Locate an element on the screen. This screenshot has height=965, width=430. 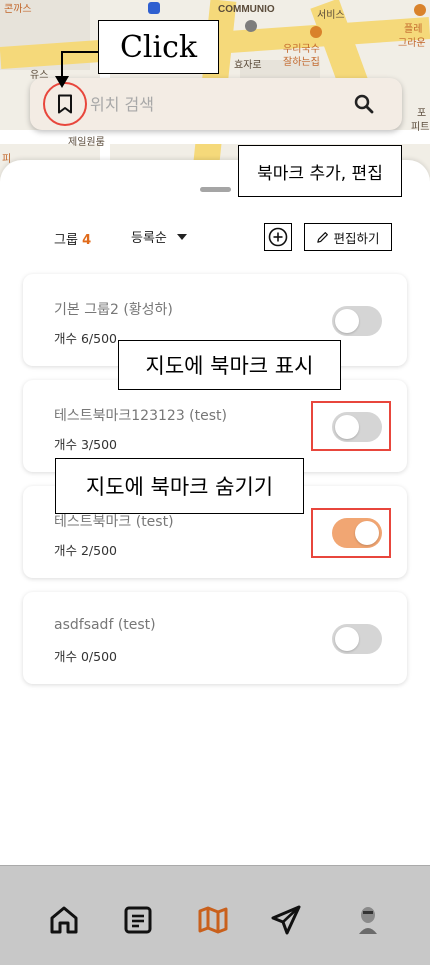
nav-board is located at coordinates (138, 920).